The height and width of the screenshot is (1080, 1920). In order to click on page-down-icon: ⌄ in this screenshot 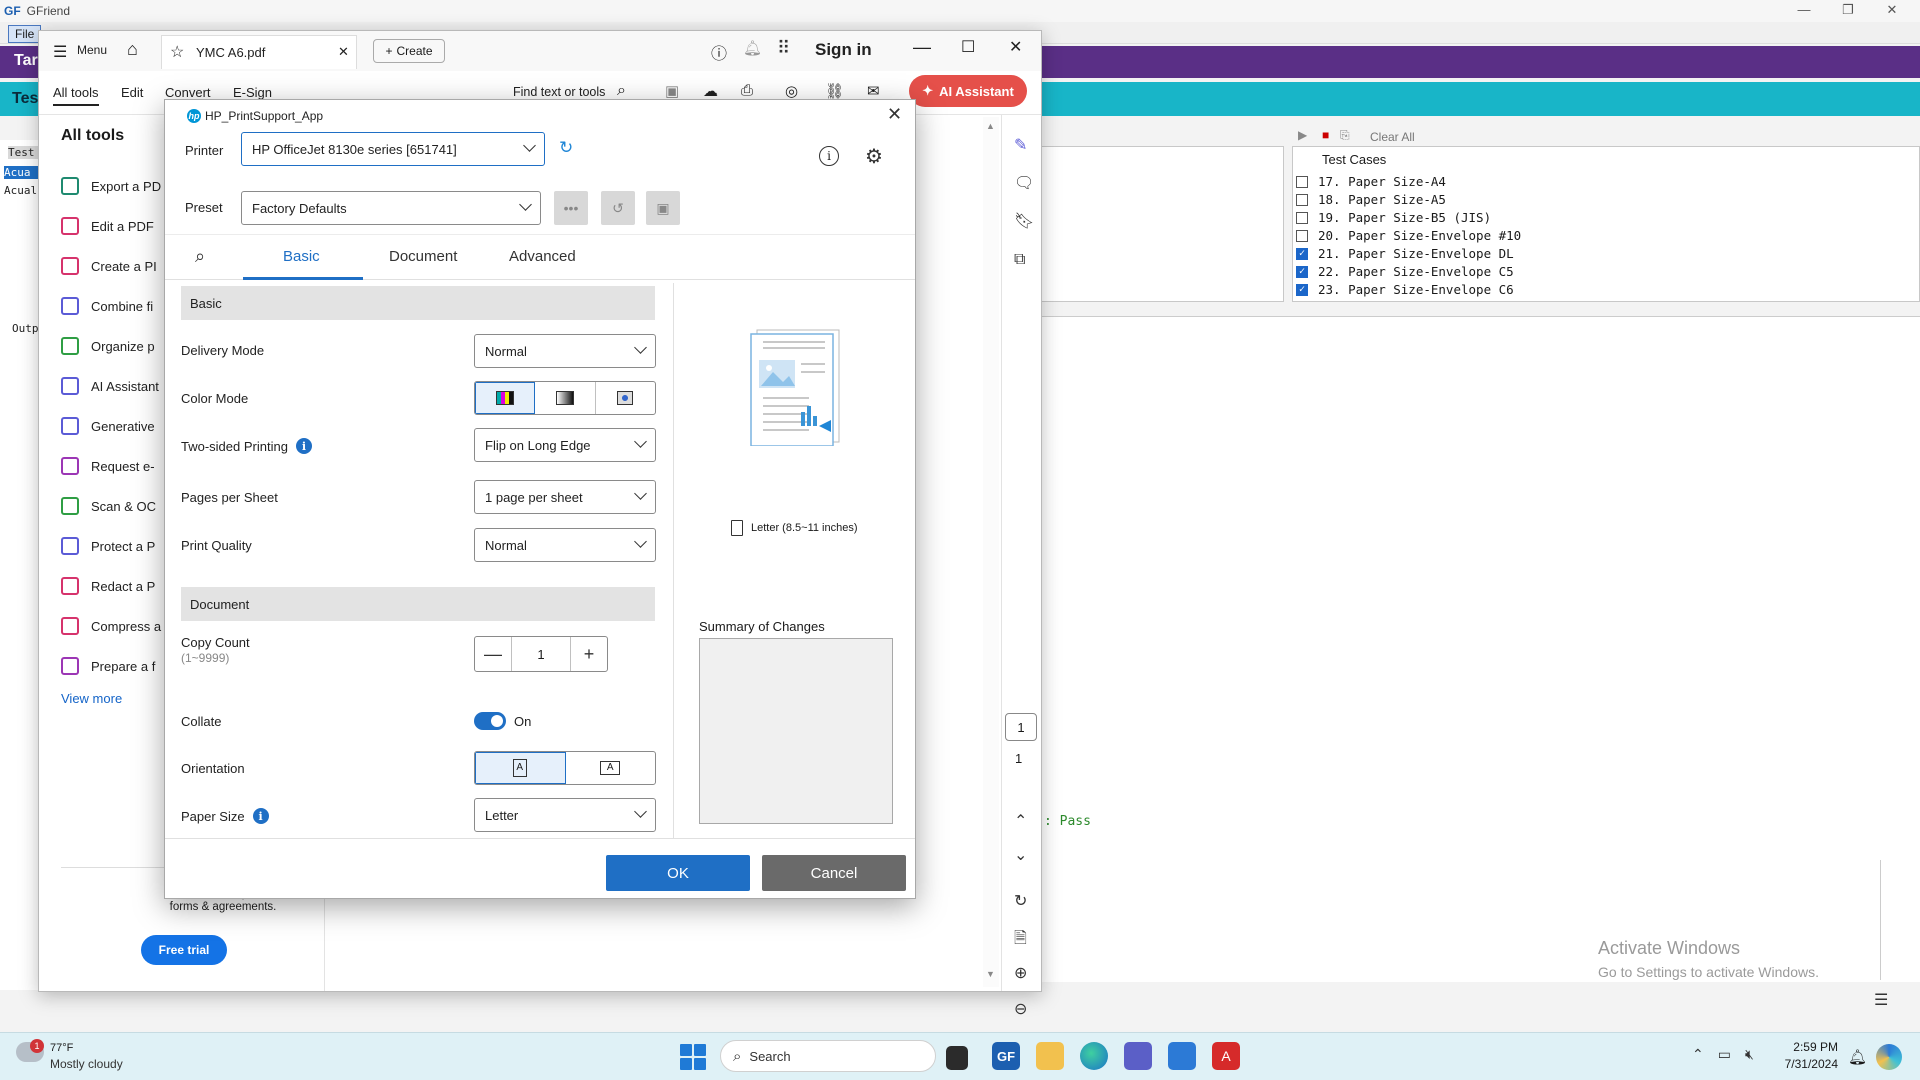, I will do `click(1020, 855)`.